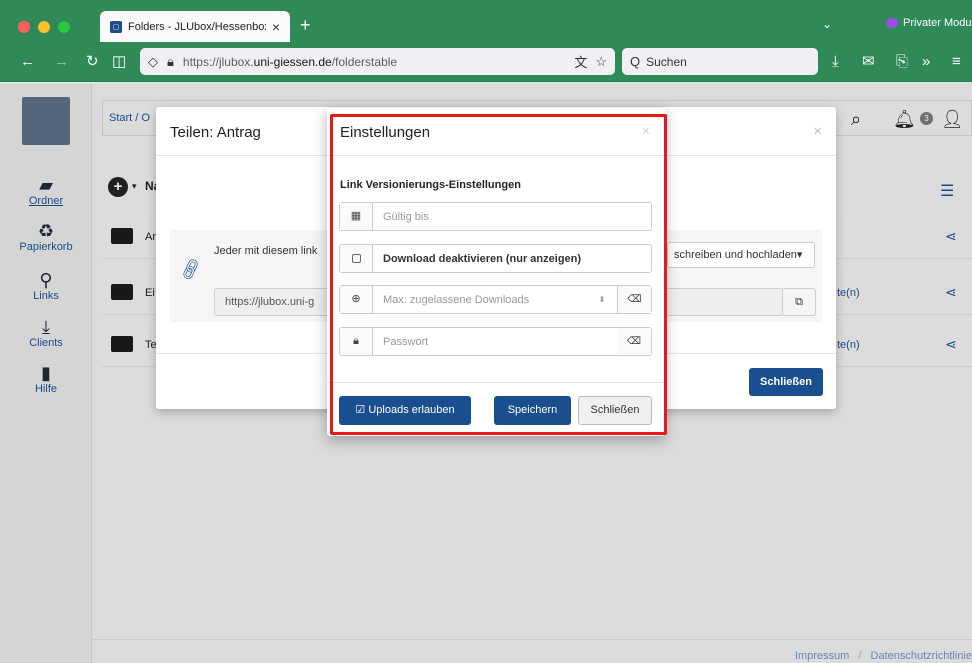 The height and width of the screenshot is (663, 972). What do you see at coordinates (512, 217) in the screenshot?
I see `valid-until-placeholder: Gültig bis` at bounding box center [512, 217].